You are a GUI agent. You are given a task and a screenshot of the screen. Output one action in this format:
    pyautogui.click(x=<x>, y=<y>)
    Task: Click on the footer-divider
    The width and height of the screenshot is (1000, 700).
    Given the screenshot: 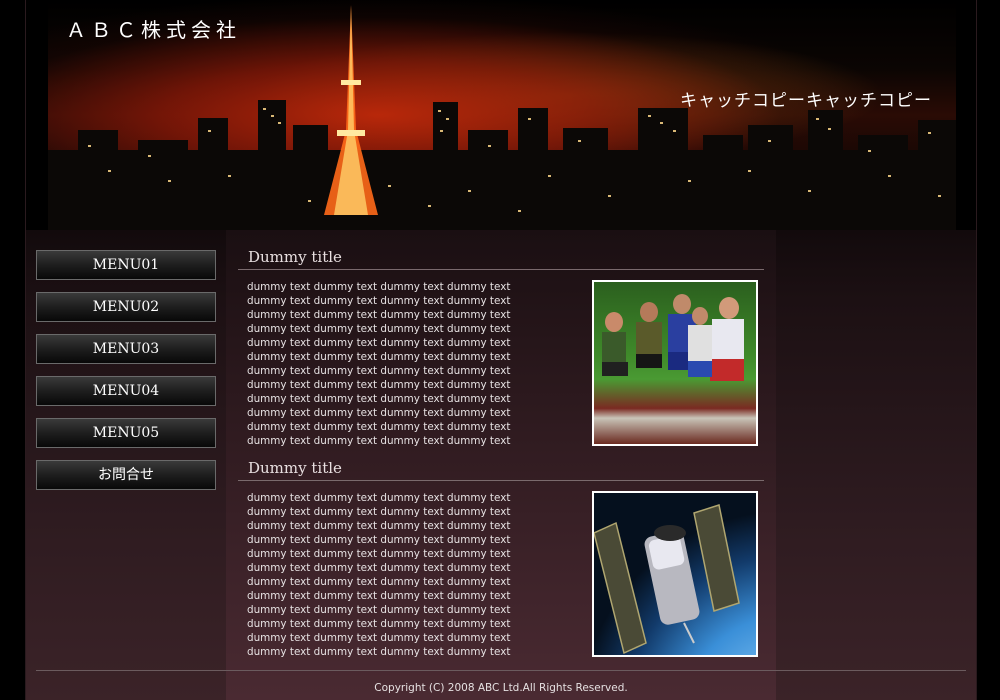 What is the action you would take?
    pyautogui.click(x=501, y=670)
    